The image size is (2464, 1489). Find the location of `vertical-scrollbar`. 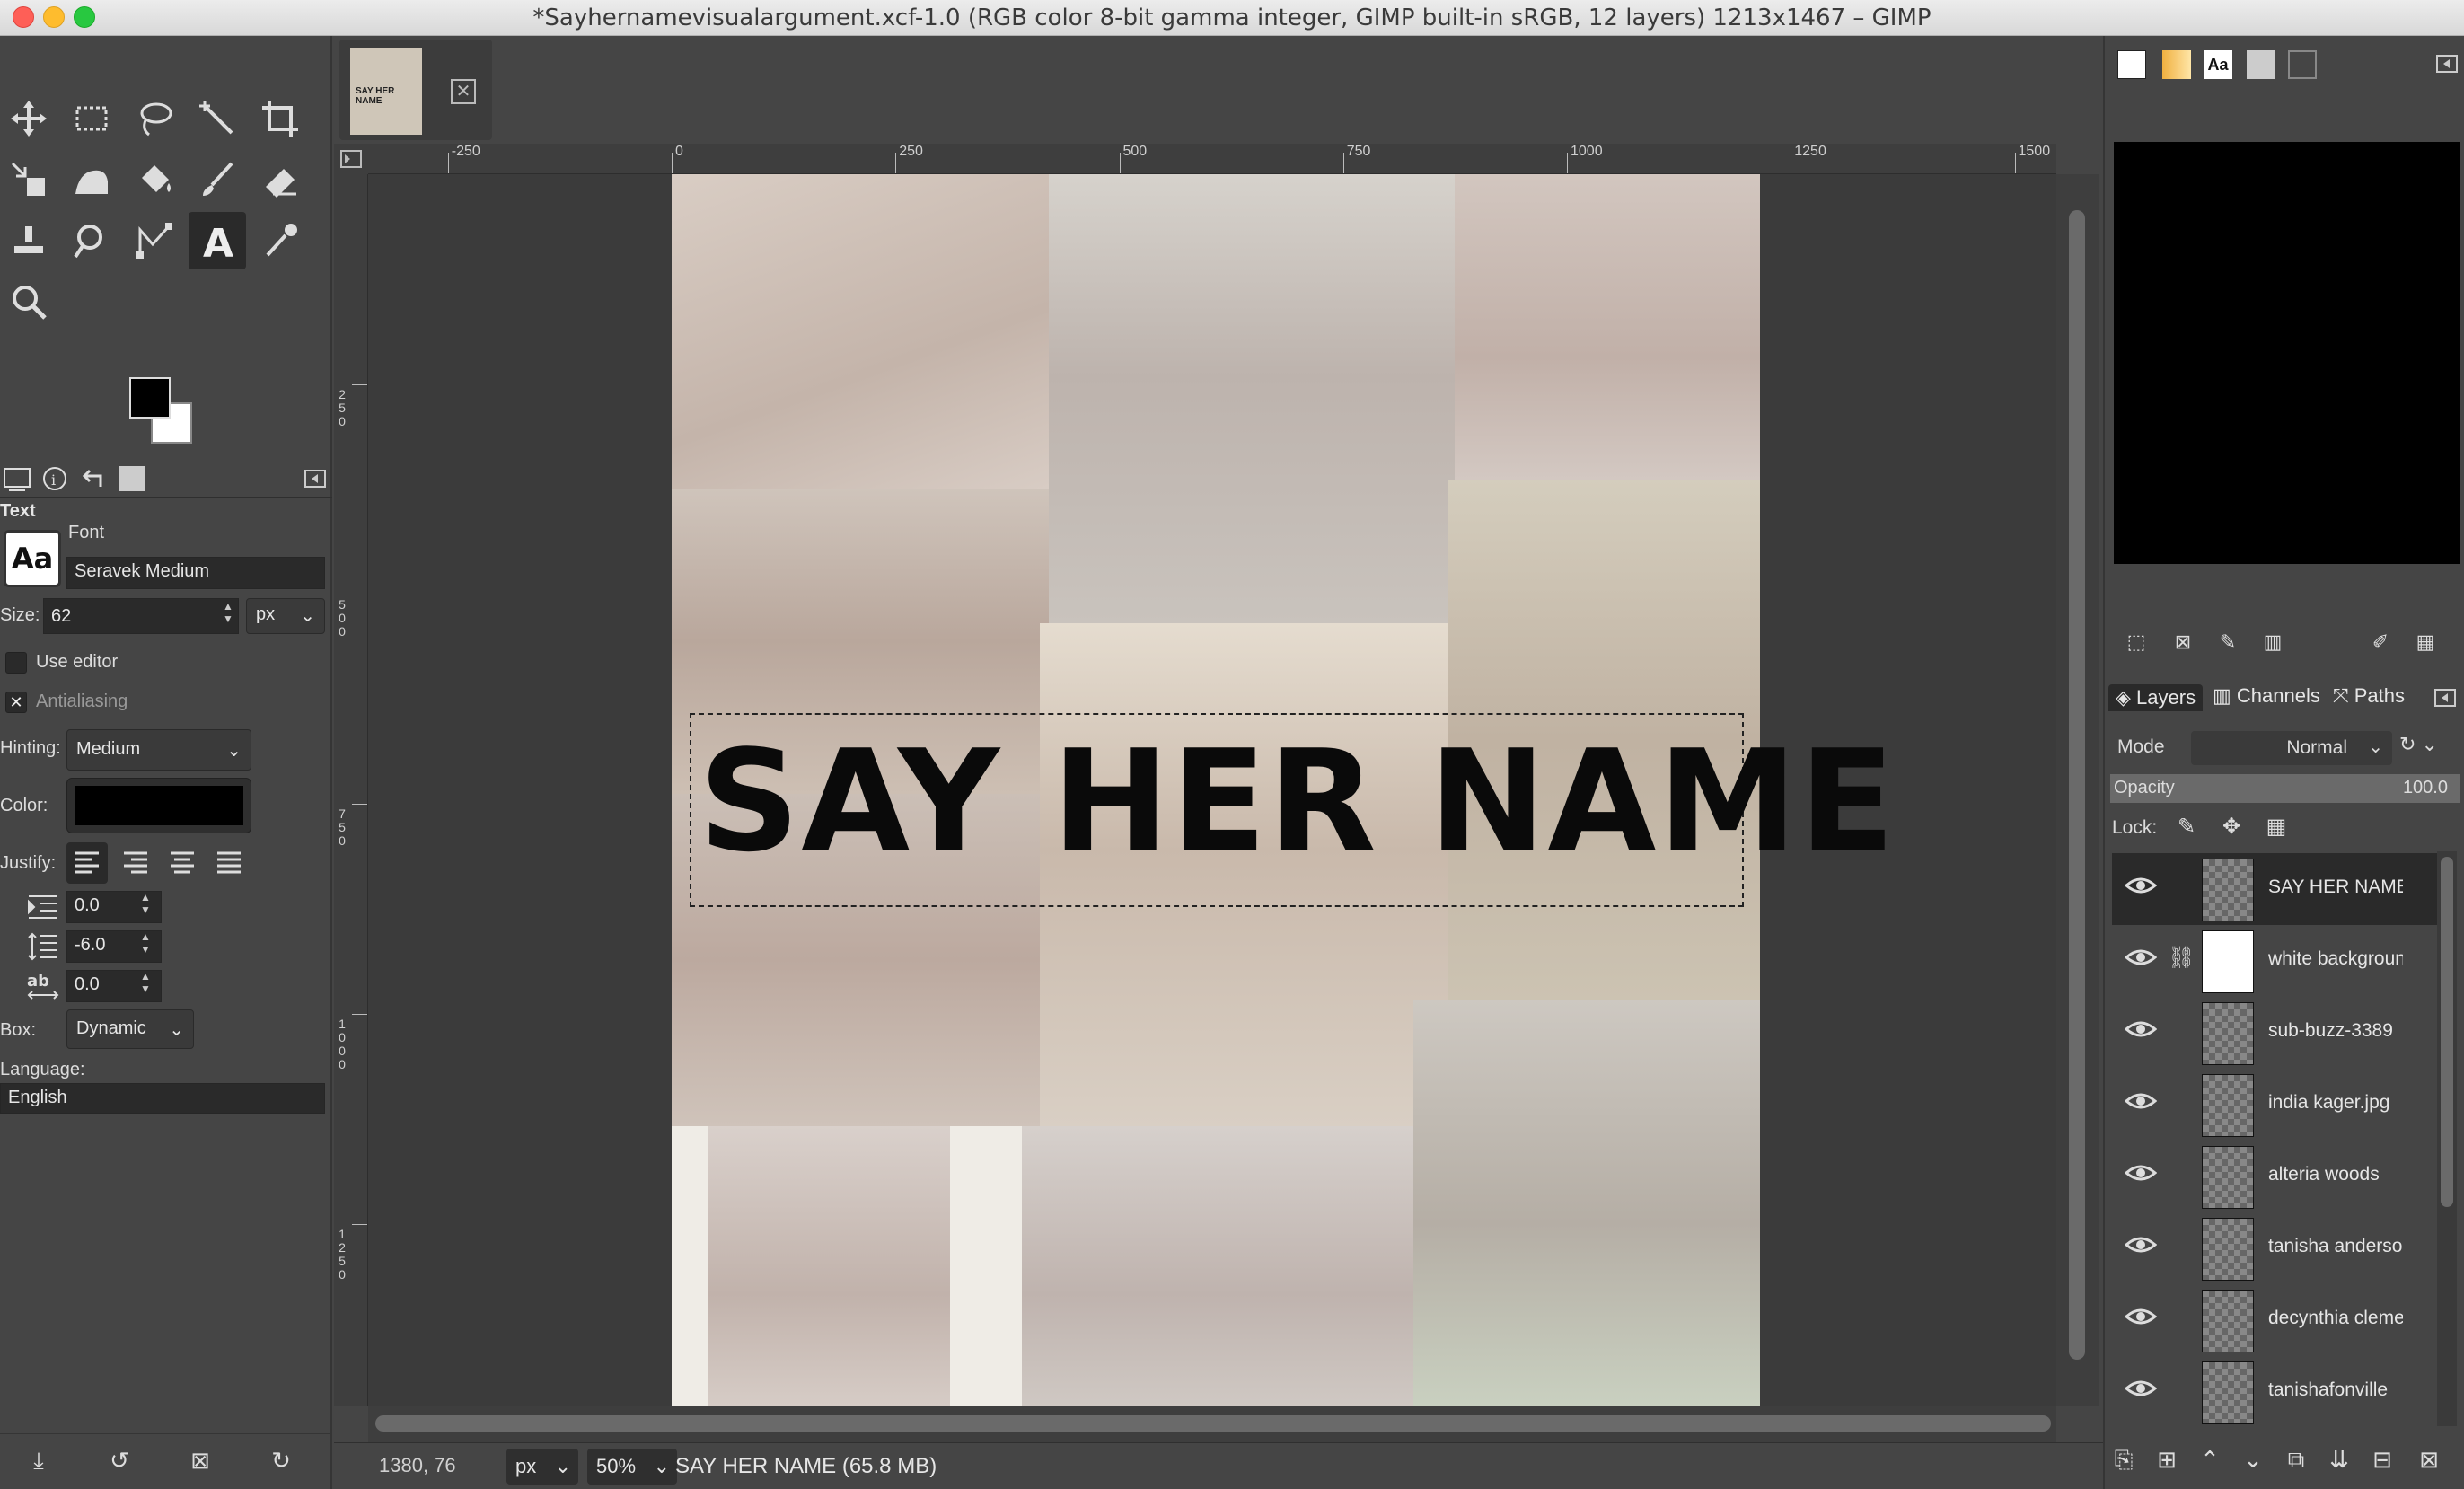

vertical-scrollbar is located at coordinates (2077, 790).